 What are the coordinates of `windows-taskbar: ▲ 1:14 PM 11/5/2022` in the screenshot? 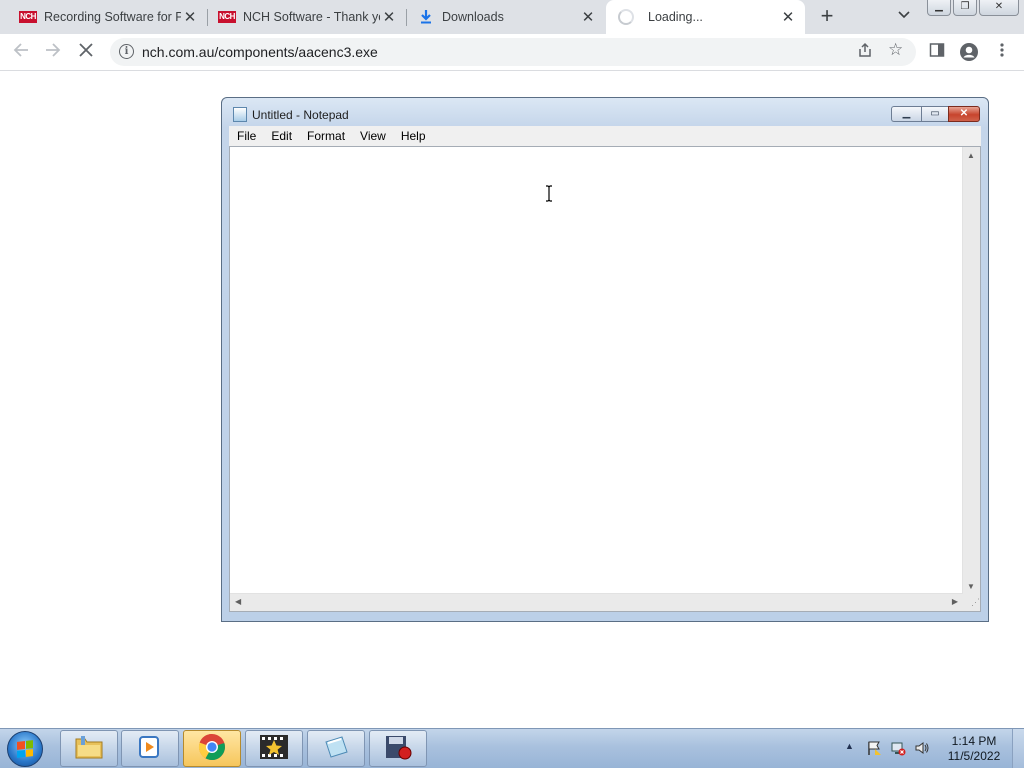 It's located at (512, 748).